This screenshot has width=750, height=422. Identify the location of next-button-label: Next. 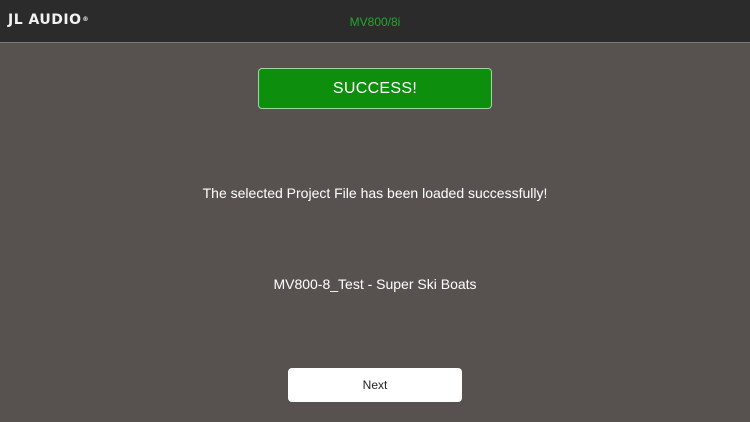
(375, 385).